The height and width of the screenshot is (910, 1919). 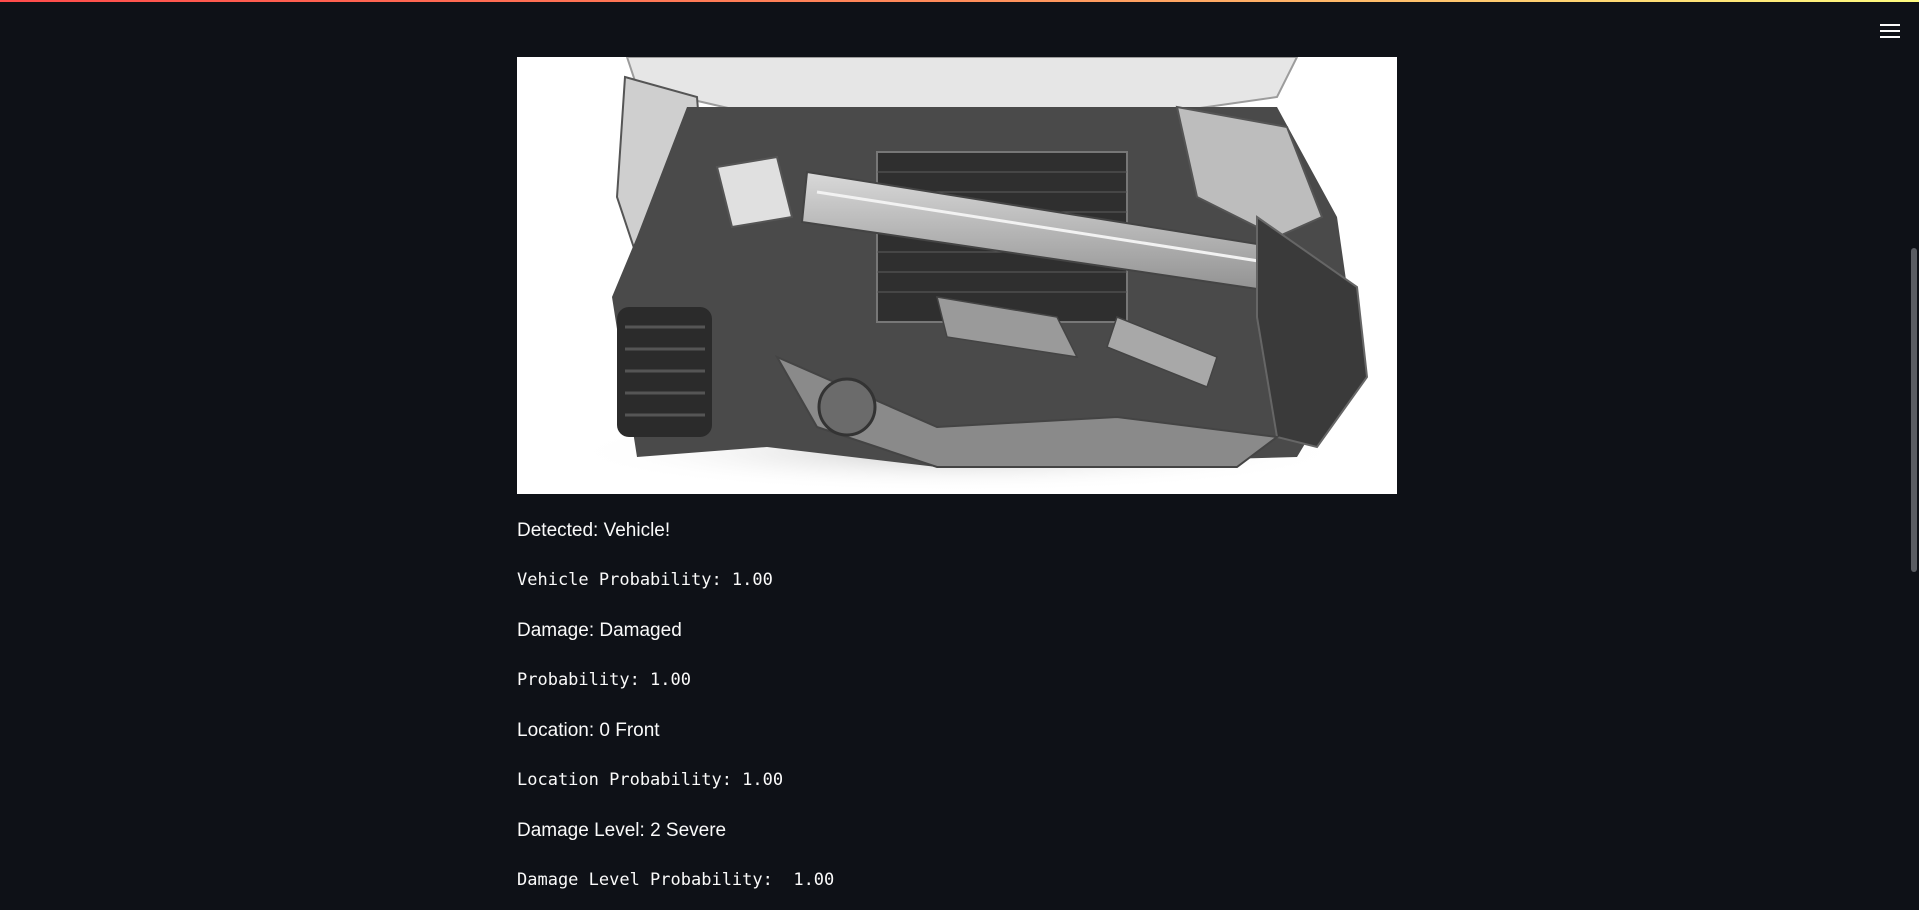 I want to click on damage-level-text: Damage Level: 2 Severe, so click(x=622, y=830).